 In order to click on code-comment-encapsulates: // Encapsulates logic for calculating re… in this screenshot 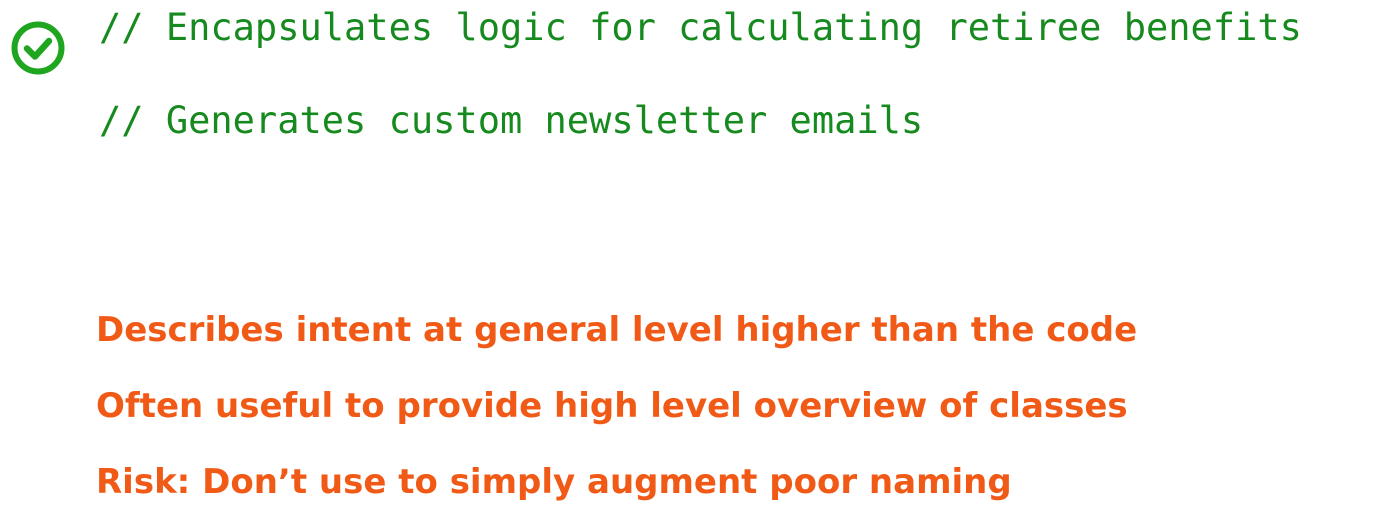, I will do `click(700, 27)`.